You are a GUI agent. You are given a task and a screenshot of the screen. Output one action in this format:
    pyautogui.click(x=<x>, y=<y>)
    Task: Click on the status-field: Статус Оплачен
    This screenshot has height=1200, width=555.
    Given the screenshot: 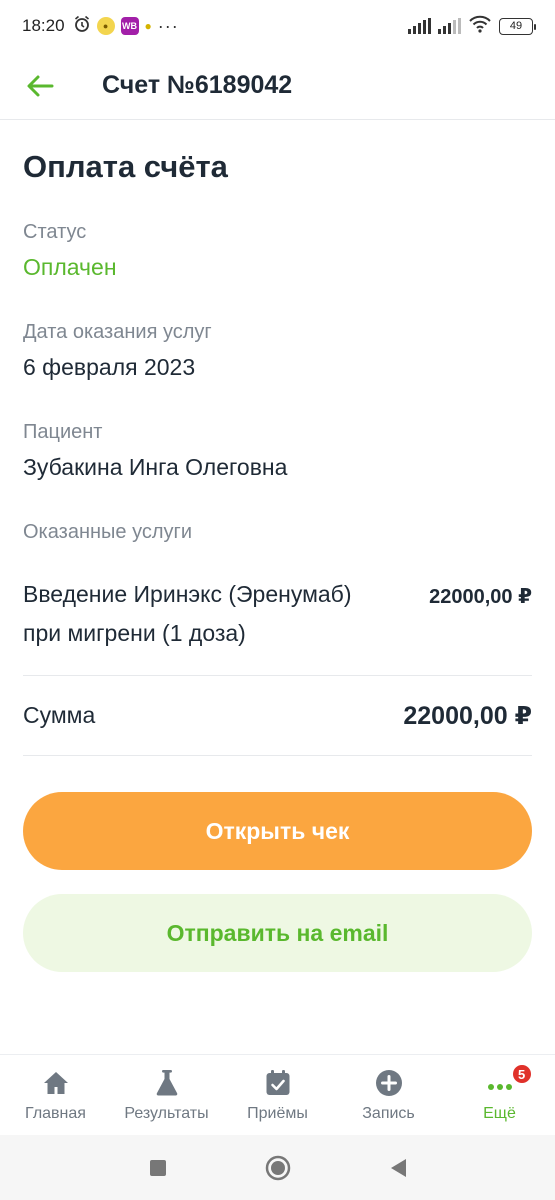 What is the action you would take?
    pyautogui.click(x=277, y=251)
    